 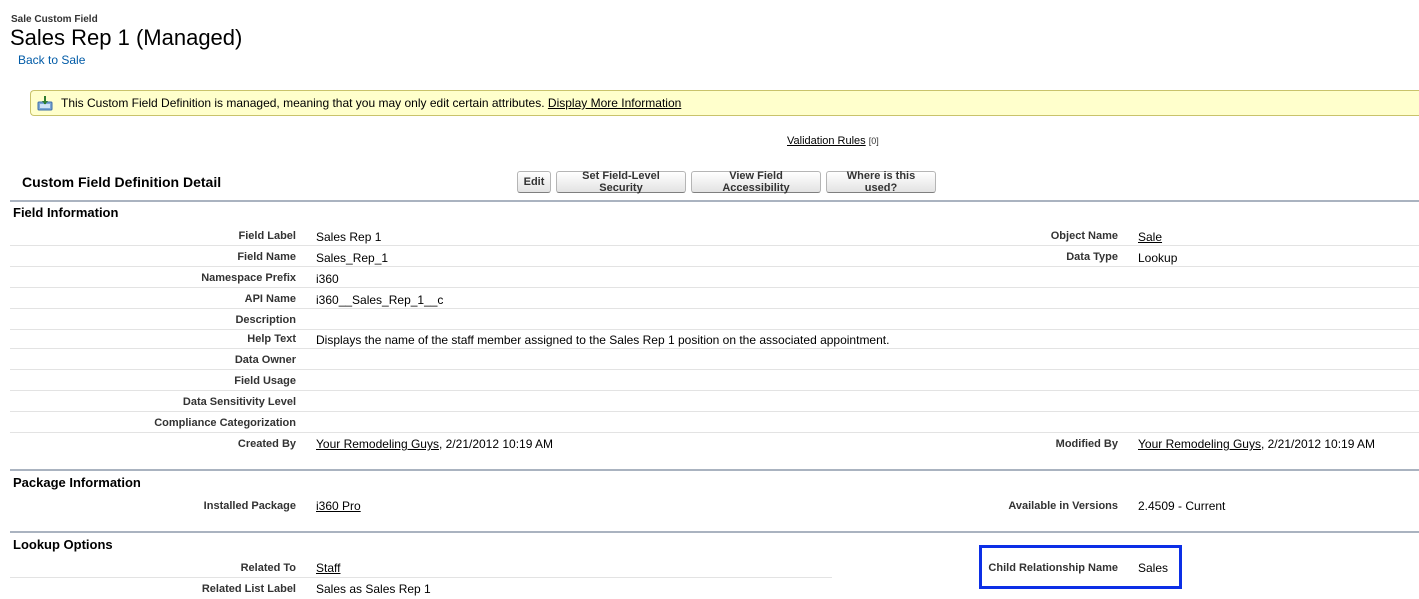 I want to click on field-usage-label: Field Usage, so click(x=265, y=381).